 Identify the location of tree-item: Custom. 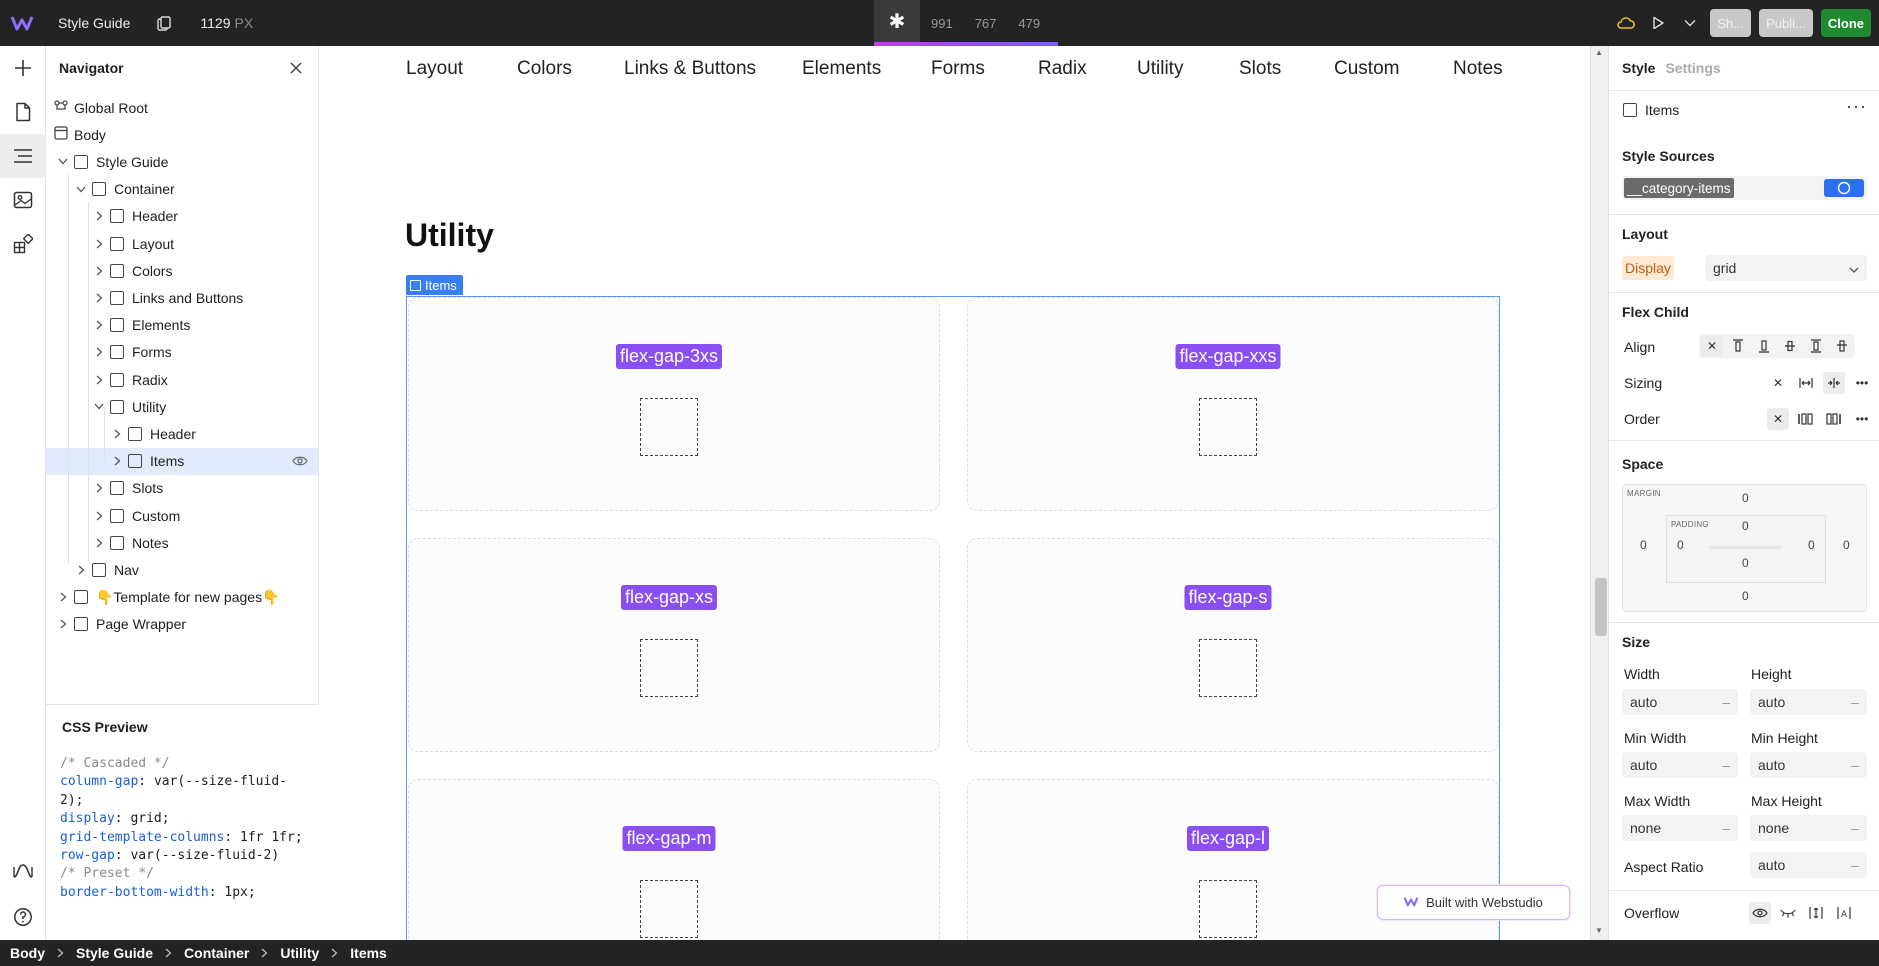
(182, 515).